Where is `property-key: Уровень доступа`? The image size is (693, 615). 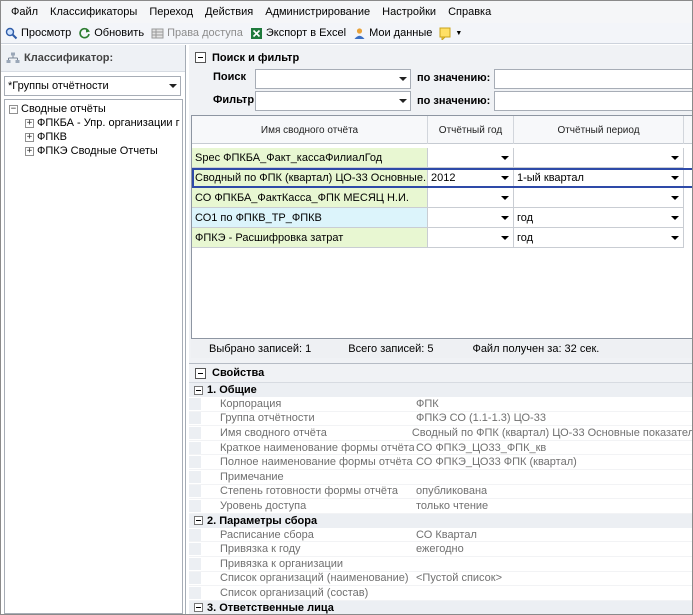
property-key: Уровень доступа is located at coordinates (301, 505).